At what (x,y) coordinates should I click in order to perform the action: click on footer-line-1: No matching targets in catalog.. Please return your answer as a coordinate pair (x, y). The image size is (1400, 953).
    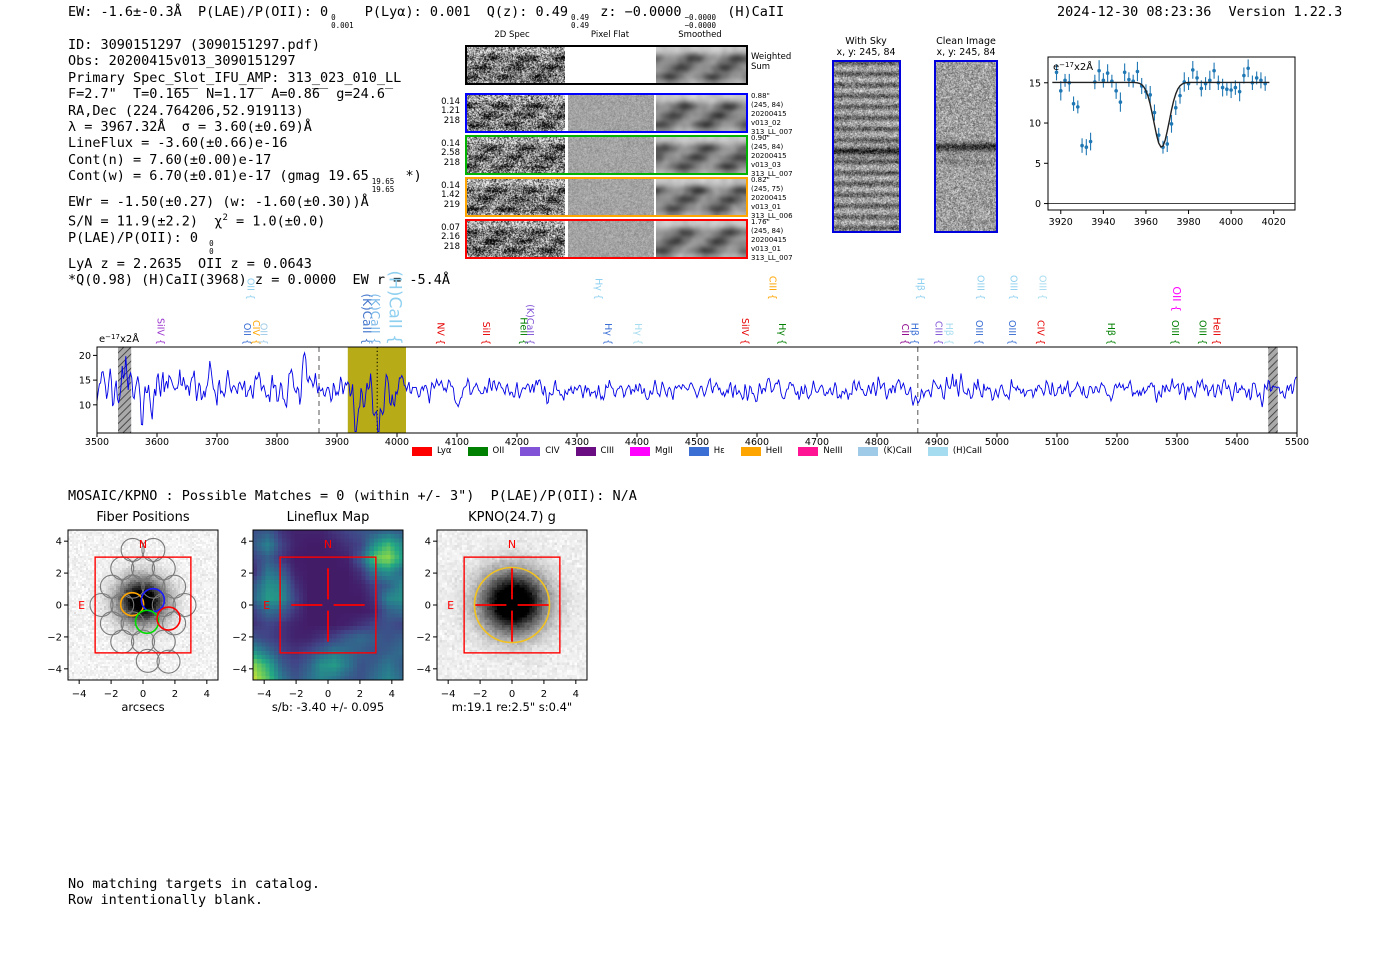
    Looking at the image, I should click on (194, 884).